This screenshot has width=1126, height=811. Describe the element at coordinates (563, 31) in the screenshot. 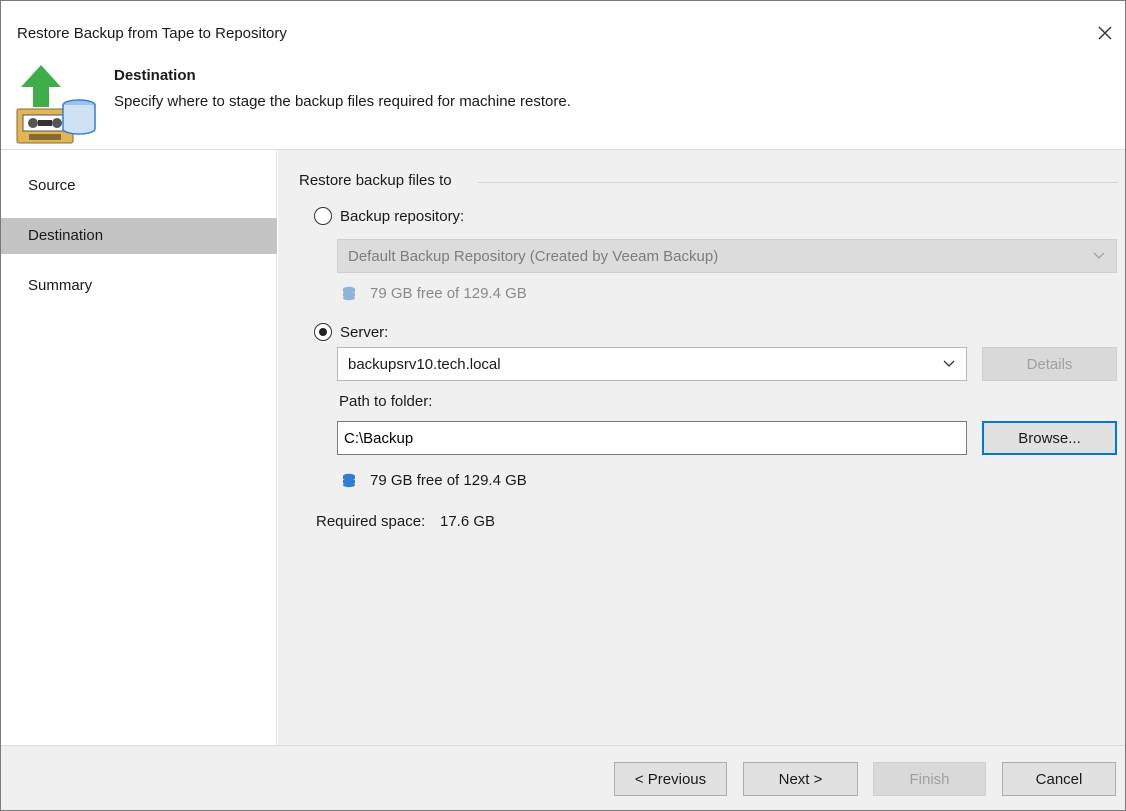

I see `title-bar: Restore Backup from Tape to Repository` at that location.